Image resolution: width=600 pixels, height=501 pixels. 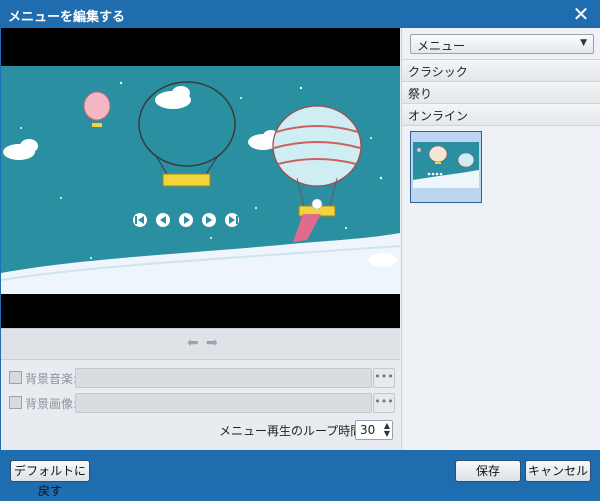 What do you see at coordinates (501, 114) in the screenshot?
I see `category-online: オンライン` at bounding box center [501, 114].